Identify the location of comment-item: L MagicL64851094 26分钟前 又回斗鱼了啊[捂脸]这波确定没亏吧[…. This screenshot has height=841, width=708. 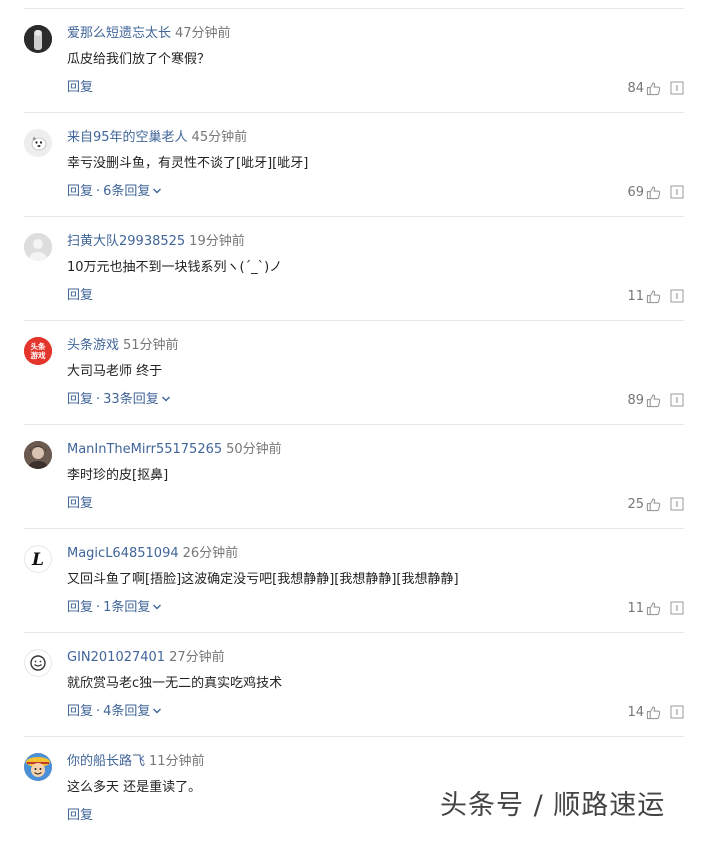
(354, 581).